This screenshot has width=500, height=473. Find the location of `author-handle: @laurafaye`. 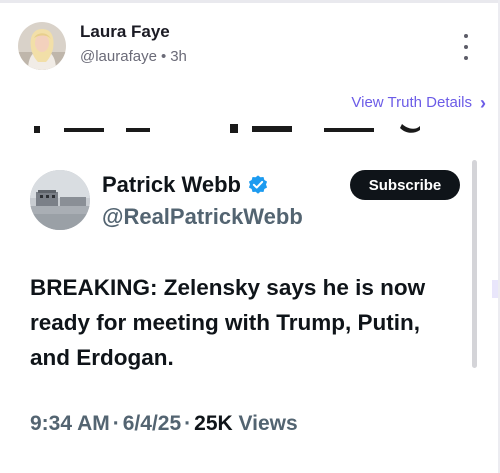

author-handle: @laurafaye is located at coordinates (118, 56).